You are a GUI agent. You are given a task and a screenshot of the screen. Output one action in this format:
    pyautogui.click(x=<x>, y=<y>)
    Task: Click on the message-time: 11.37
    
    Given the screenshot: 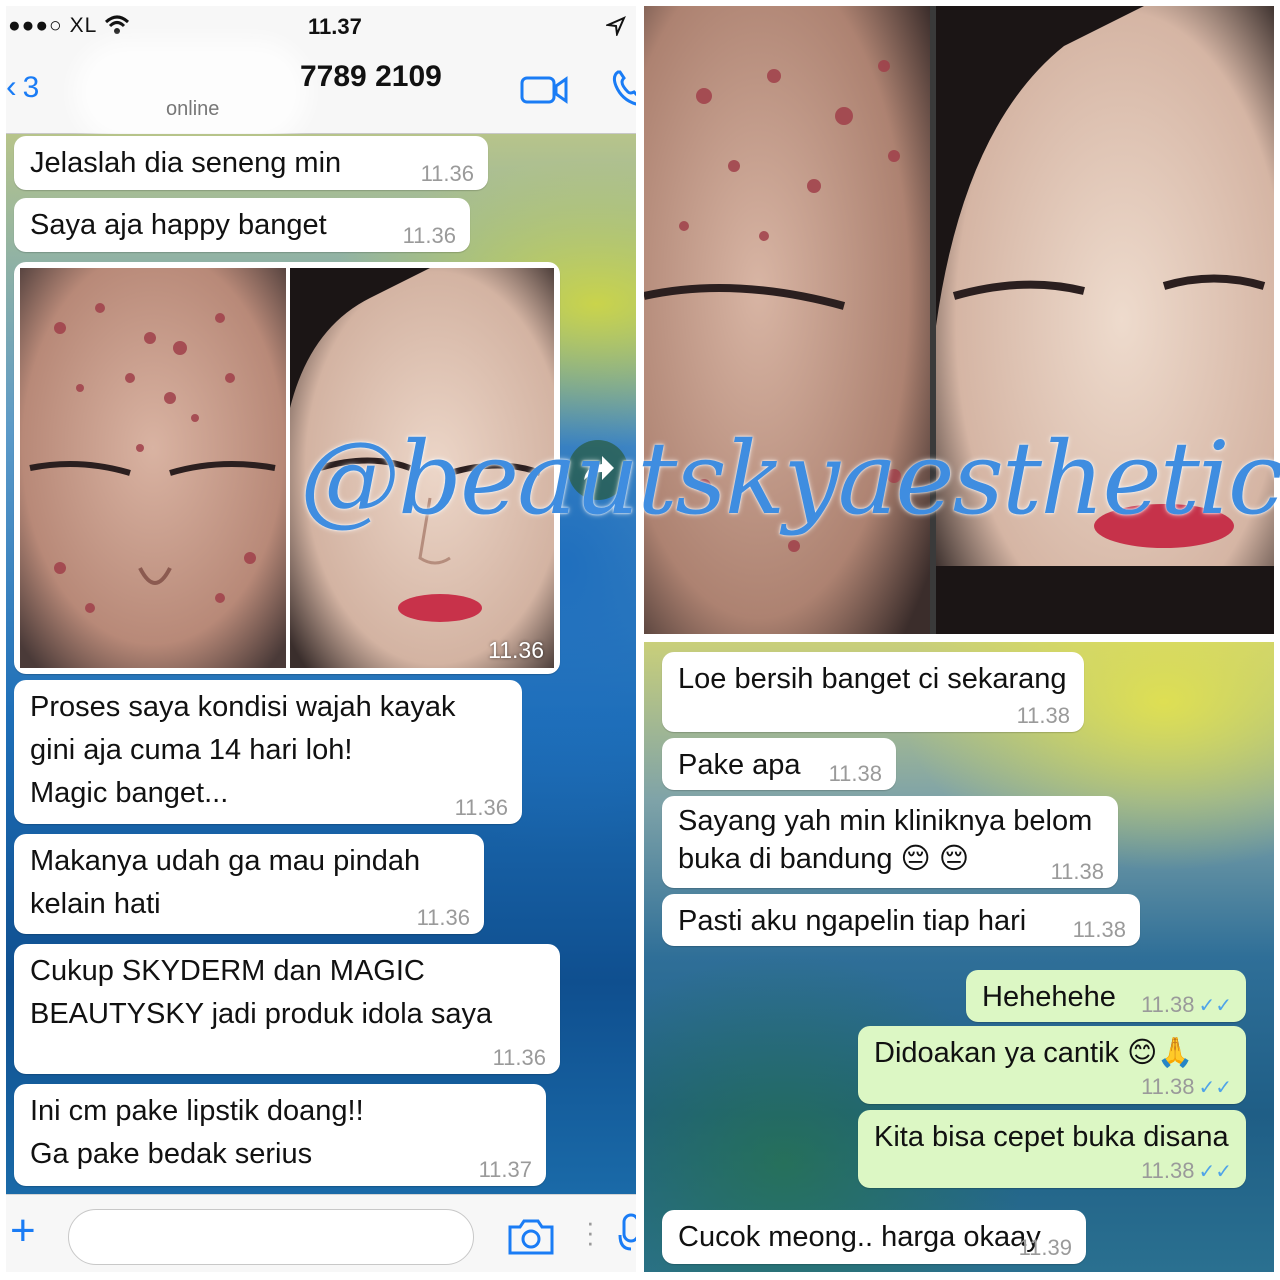 What is the action you would take?
    pyautogui.click(x=505, y=1169)
    